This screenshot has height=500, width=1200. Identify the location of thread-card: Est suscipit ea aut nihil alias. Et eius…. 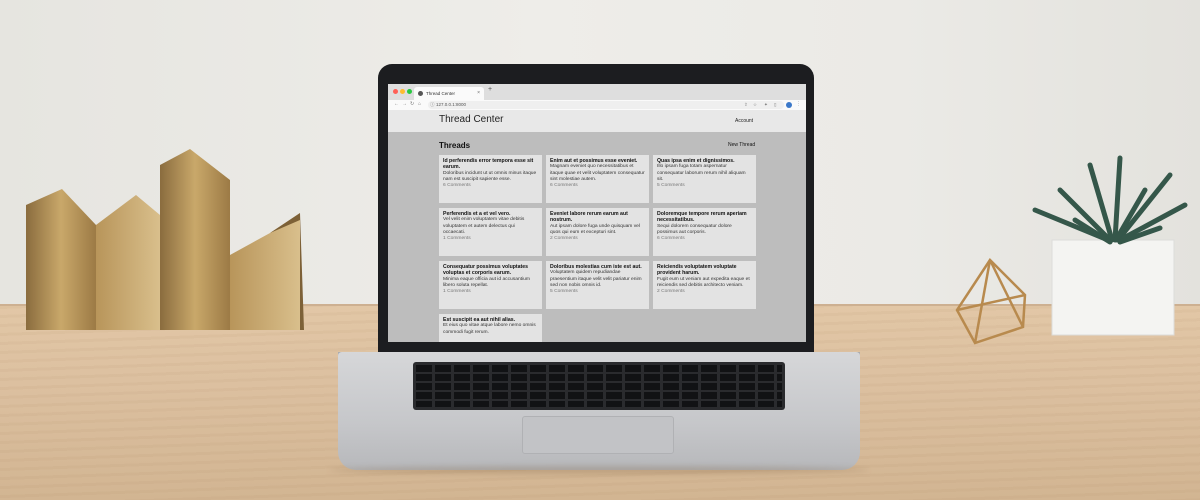
(490, 328).